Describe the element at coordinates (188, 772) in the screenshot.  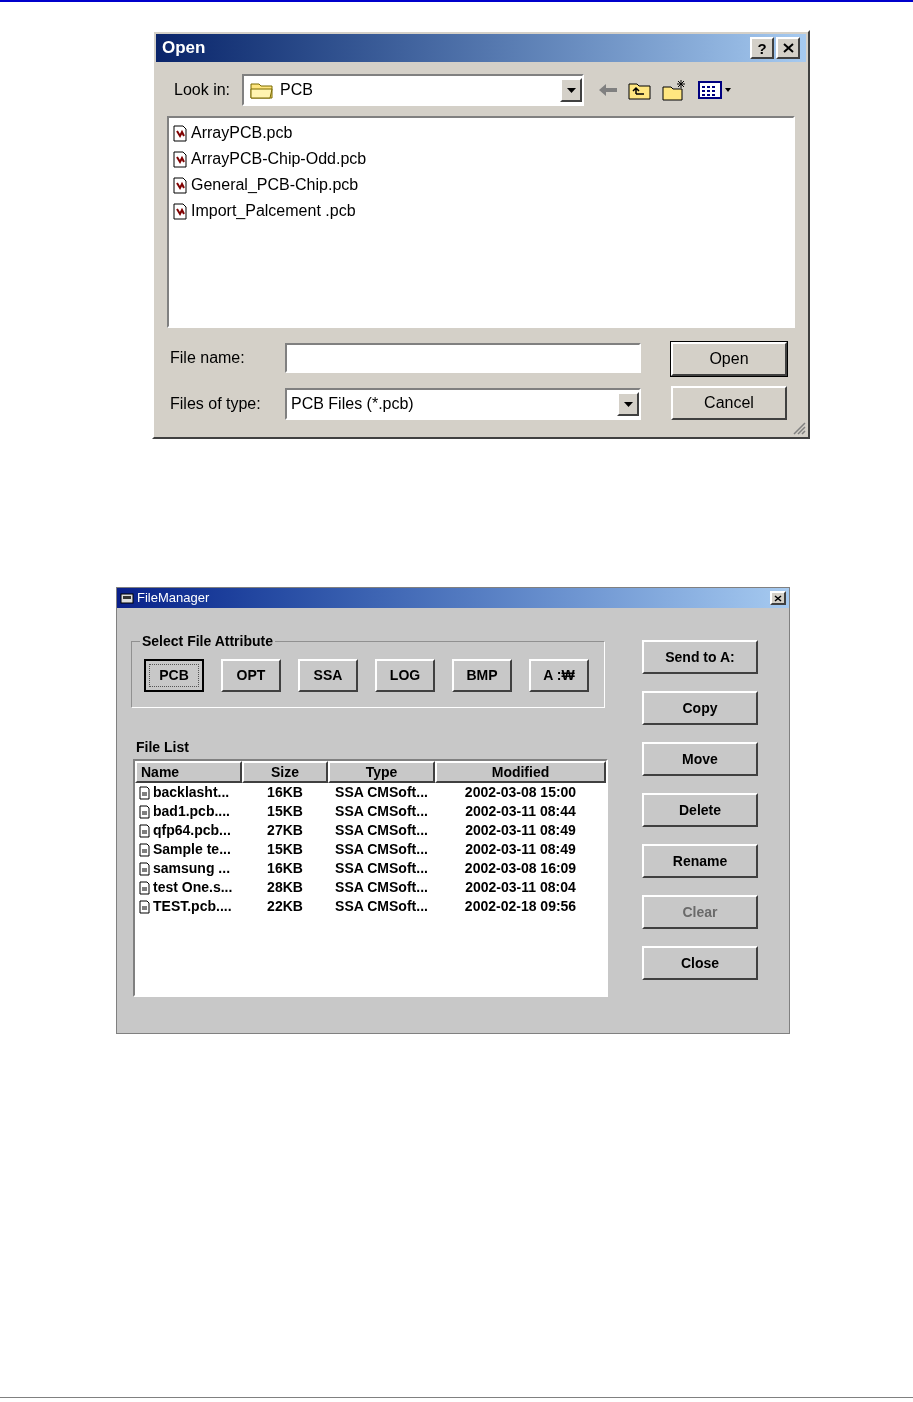
I see `column-header: Name` at that location.